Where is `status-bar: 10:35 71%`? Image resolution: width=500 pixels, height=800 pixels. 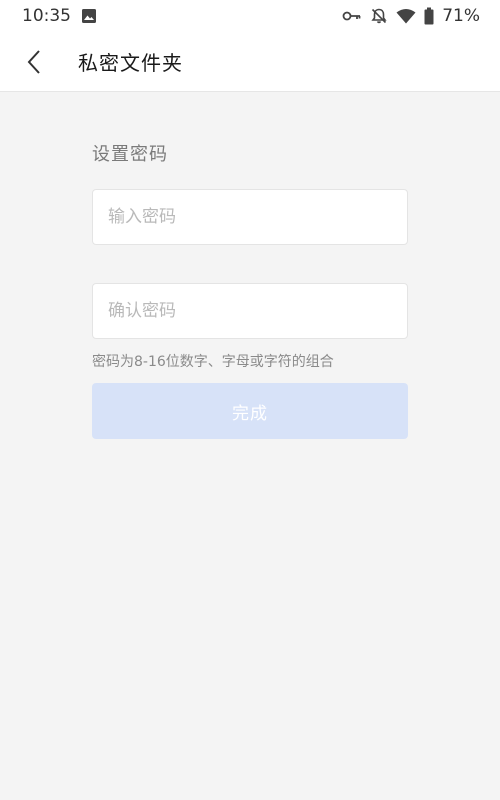
status-bar: 10:35 71% is located at coordinates (250, 16).